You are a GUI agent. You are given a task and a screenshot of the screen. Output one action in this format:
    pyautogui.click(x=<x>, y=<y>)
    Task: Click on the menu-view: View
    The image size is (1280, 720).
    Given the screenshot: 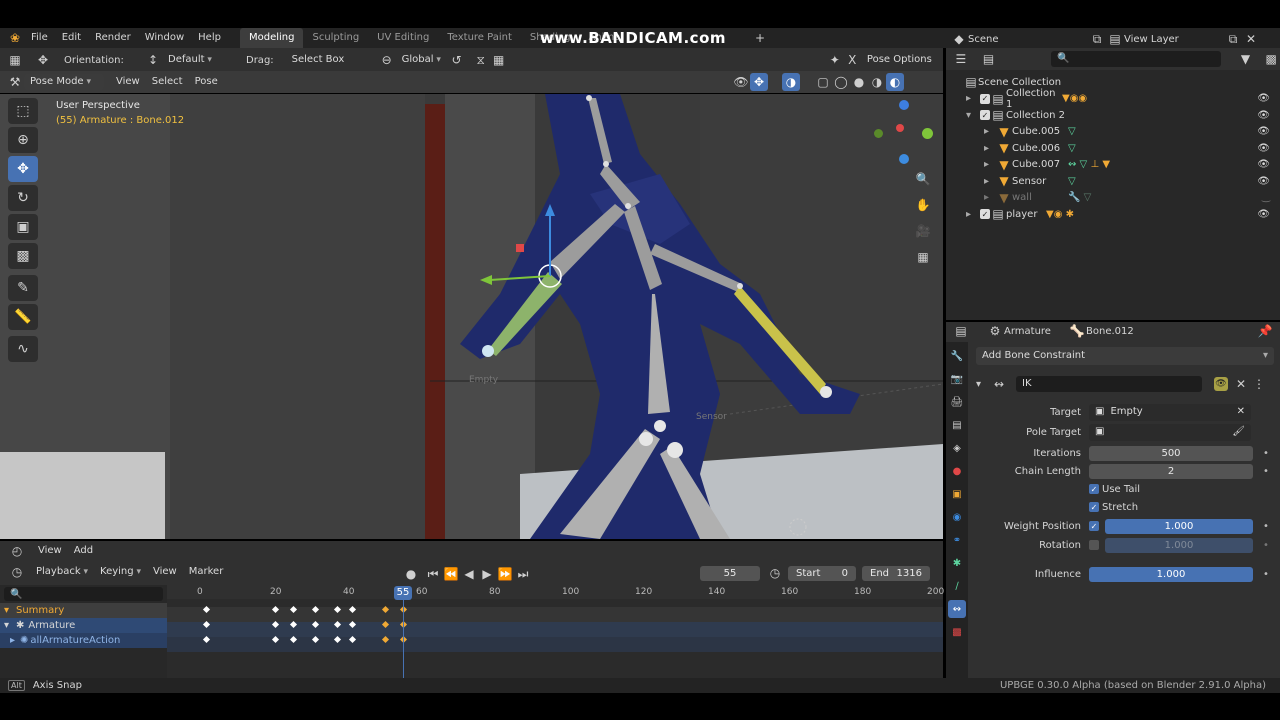 What is the action you would take?
    pyautogui.click(x=128, y=82)
    